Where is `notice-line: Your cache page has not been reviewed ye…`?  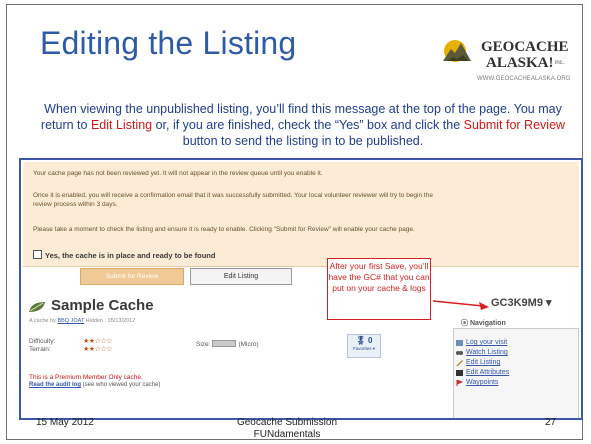
notice-line: Your cache page has not been reviewed ye… is located at coordinates (178, 173).